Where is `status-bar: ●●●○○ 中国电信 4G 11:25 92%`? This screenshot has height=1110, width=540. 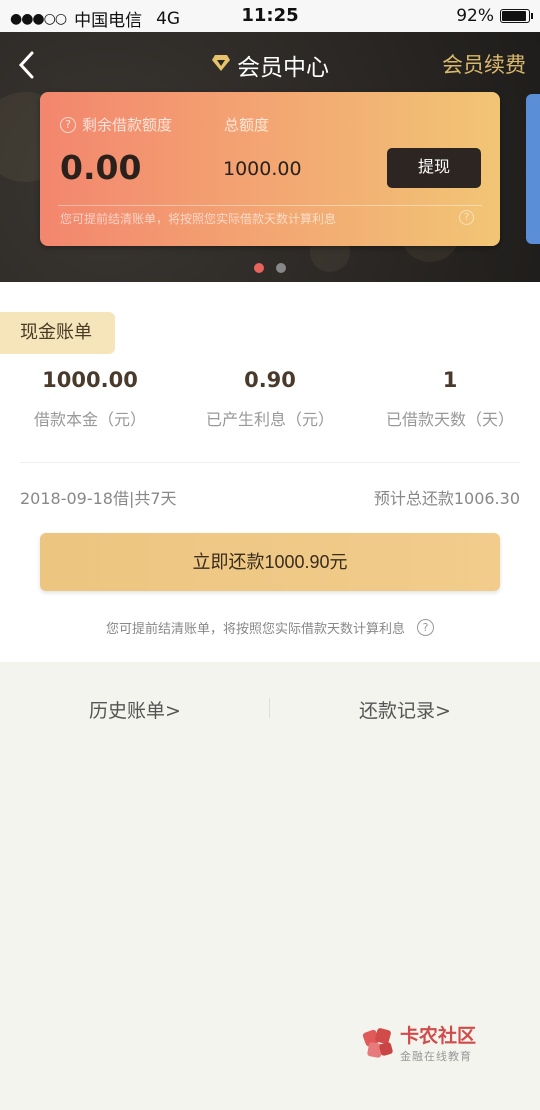
status-bar: ●●●○○ 中国电信 4G 11:25 92% is located at coordinates (270, 16).